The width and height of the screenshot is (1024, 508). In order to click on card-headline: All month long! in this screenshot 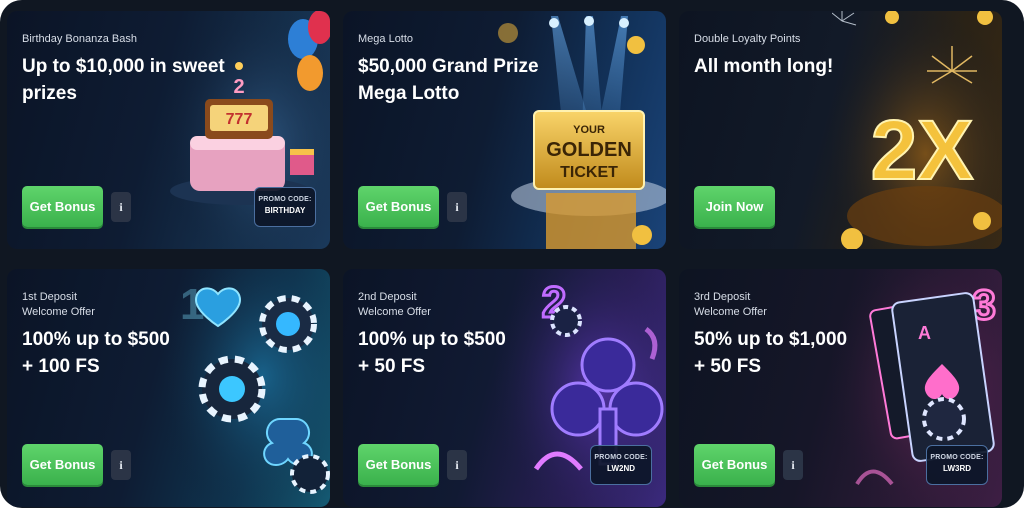, I will do `click(789, 66)`.